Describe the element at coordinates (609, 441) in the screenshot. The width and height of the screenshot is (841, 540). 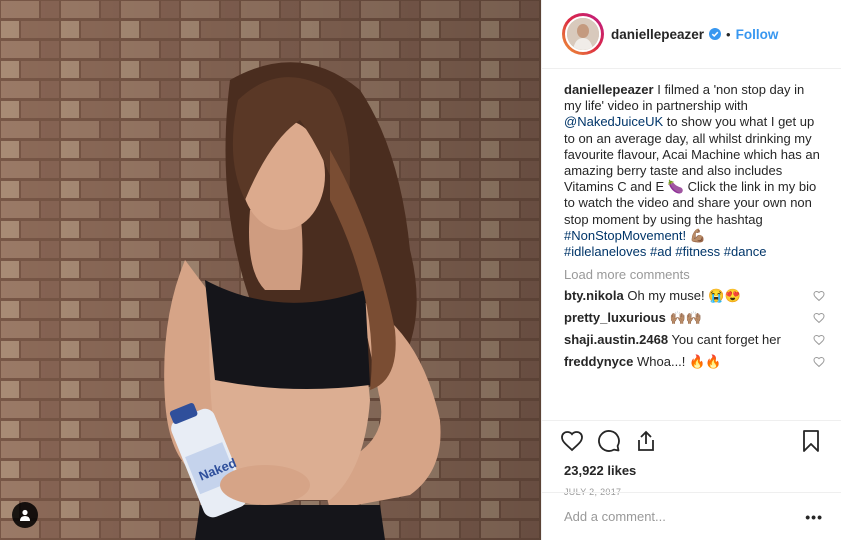
I see `comment-icon` at that location.